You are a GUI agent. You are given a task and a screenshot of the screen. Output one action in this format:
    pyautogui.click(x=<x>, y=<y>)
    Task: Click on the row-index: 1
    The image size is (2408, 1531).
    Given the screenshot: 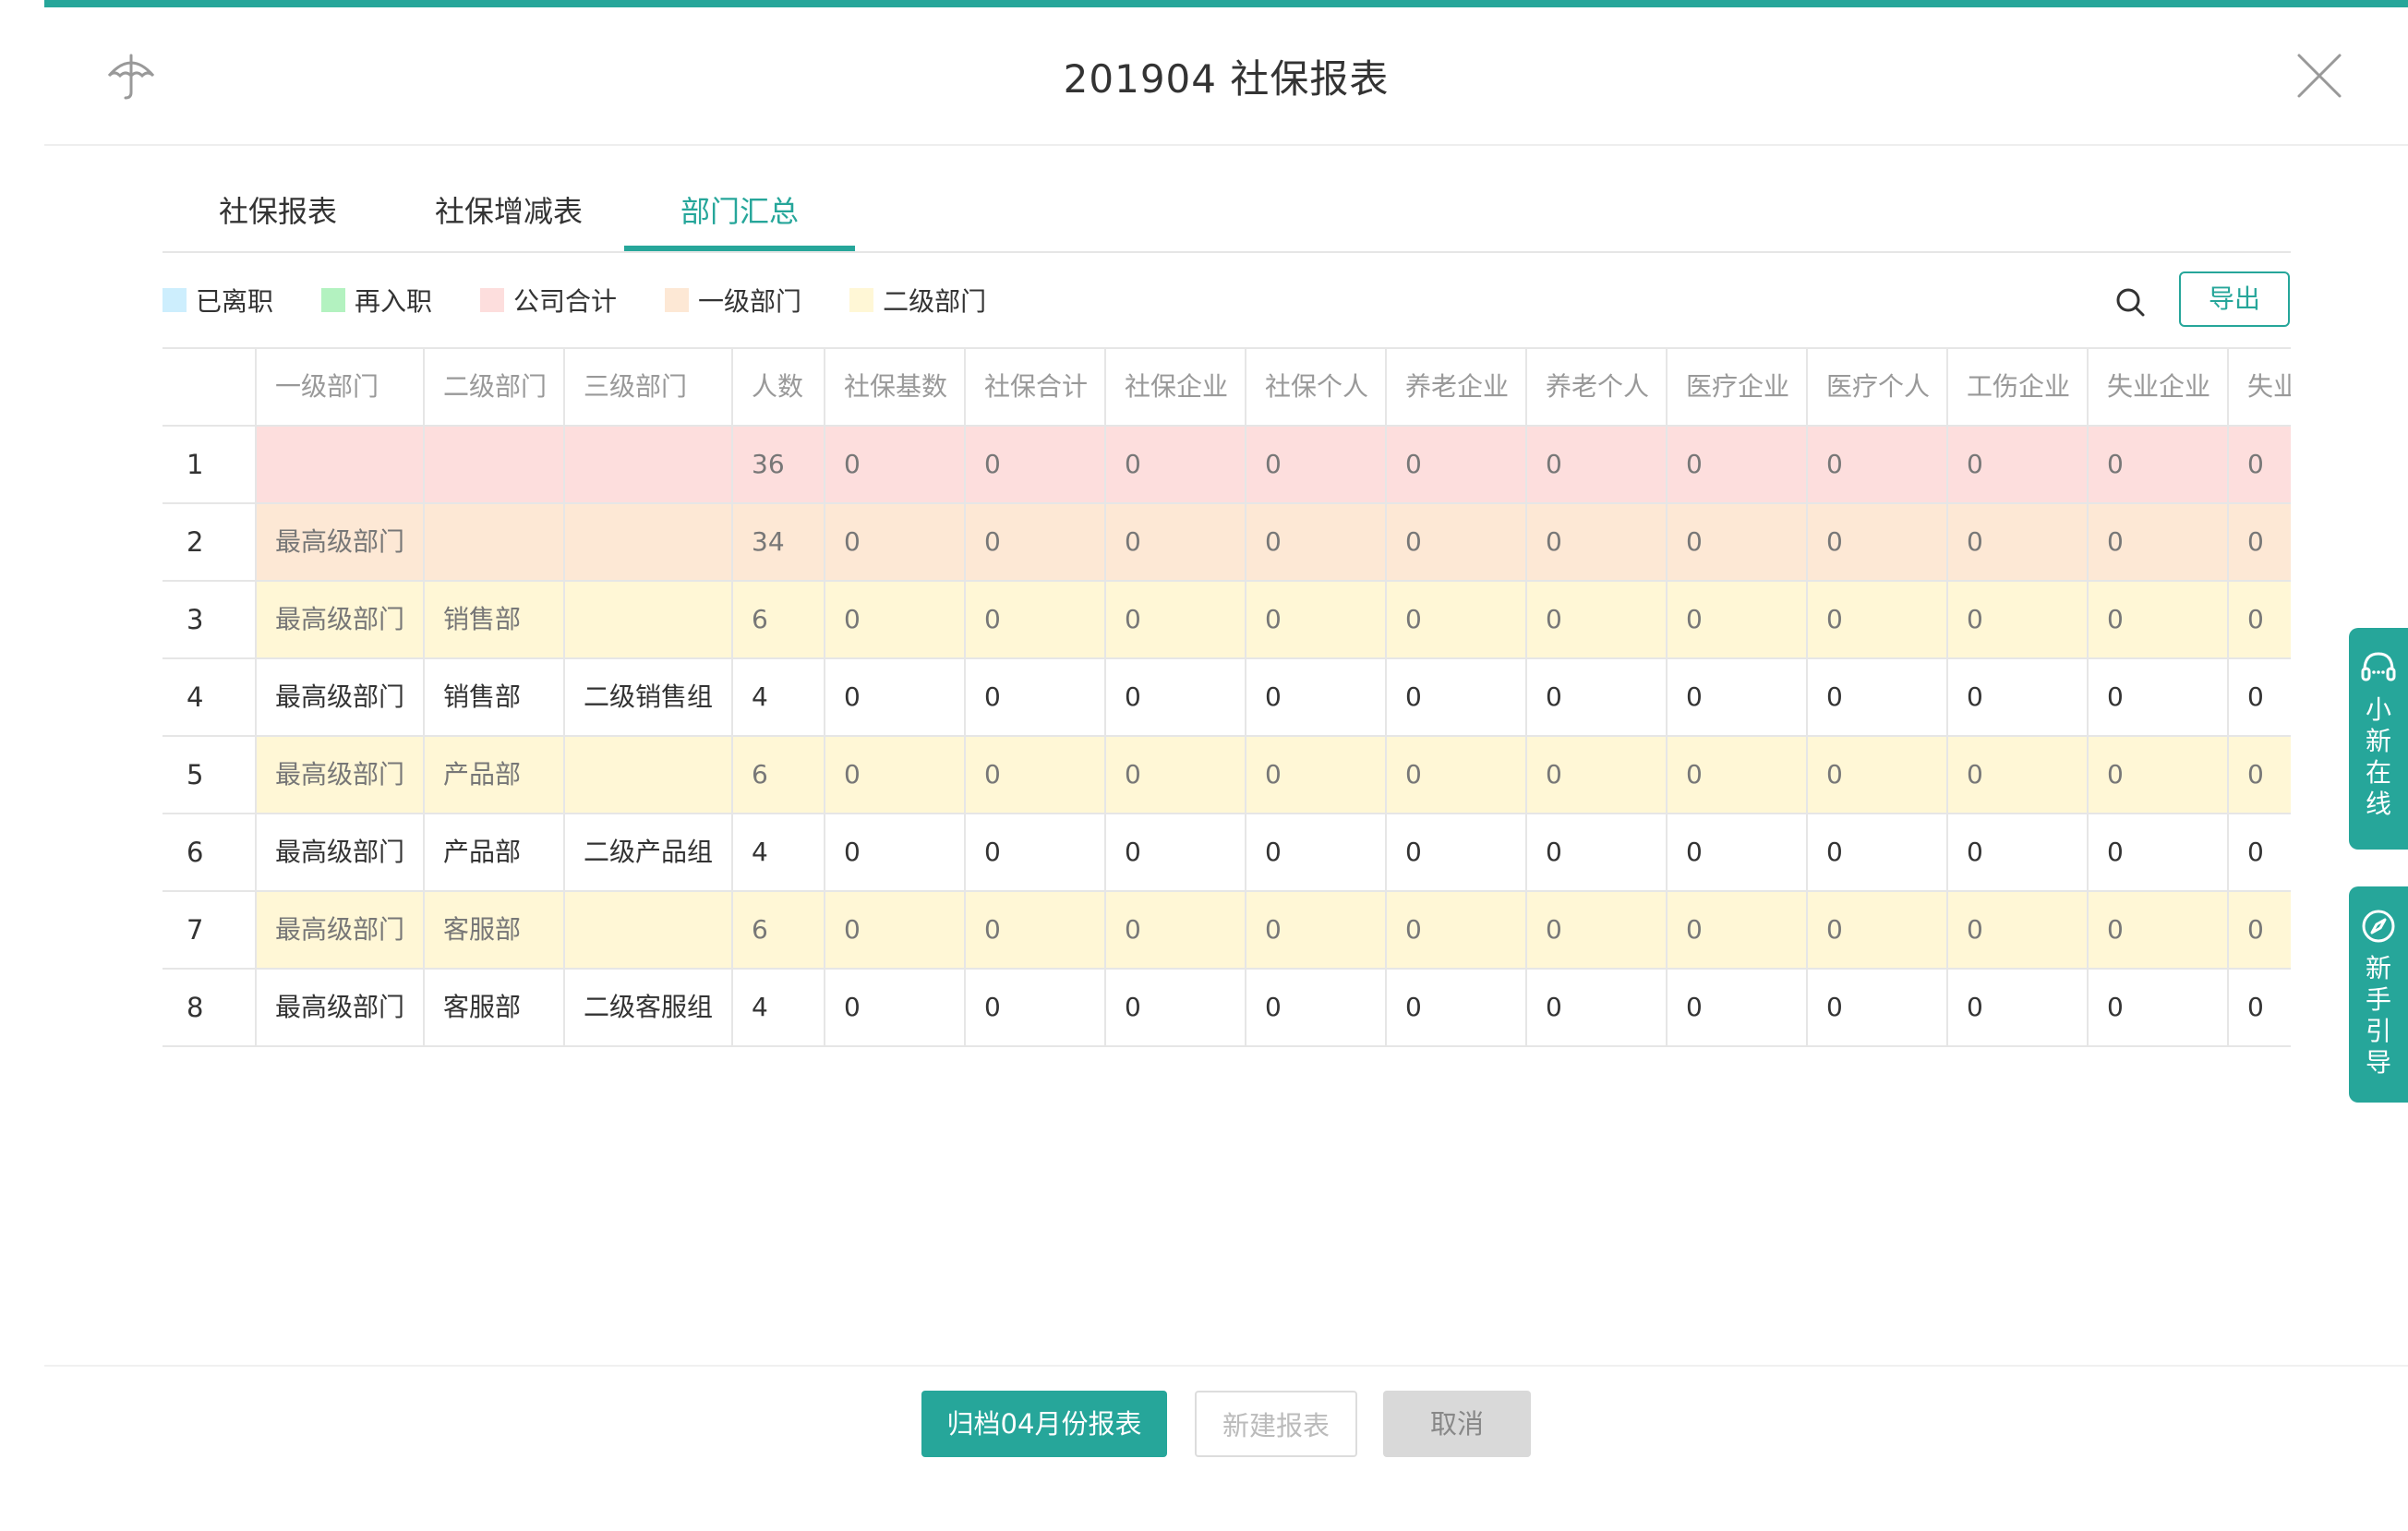 What is the action you would take?
    pyautogui.click(x=209, y=465)
    